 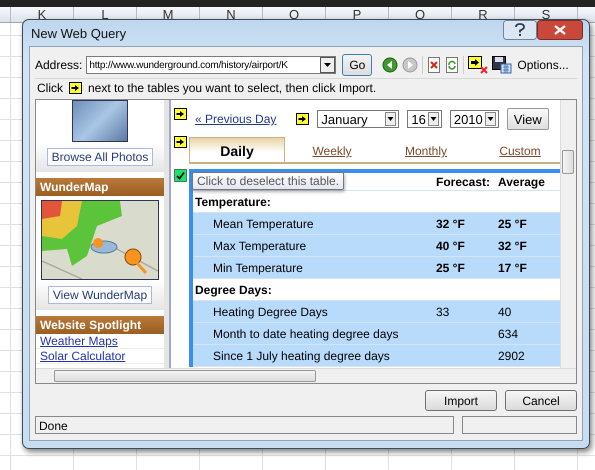 What do you see at coordinates (522, 181) in the screenshot?
I see `column-header: Average` at bounding box center [522, 181].